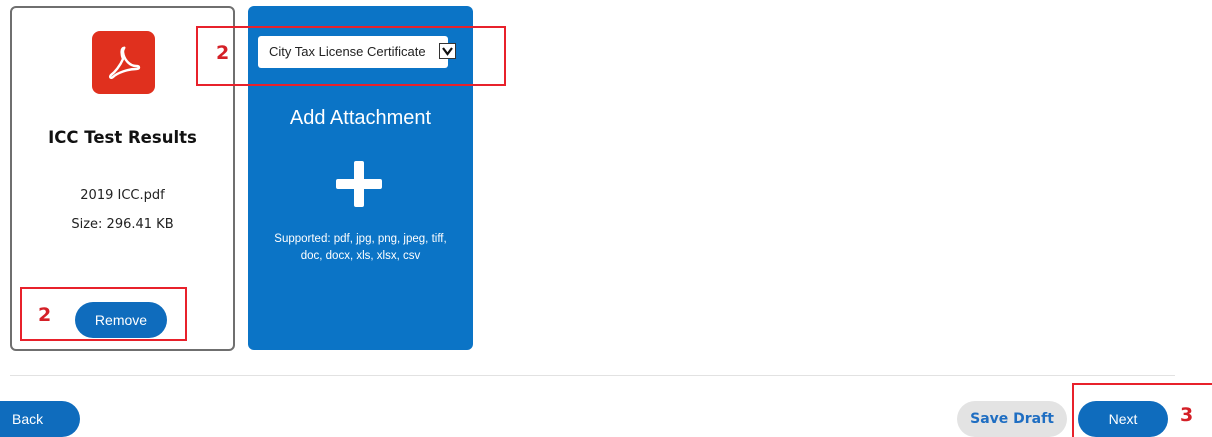 This screenshot has width=1212, height=437. I want to click on file-title: ICC Test Results, so click(122, 137).